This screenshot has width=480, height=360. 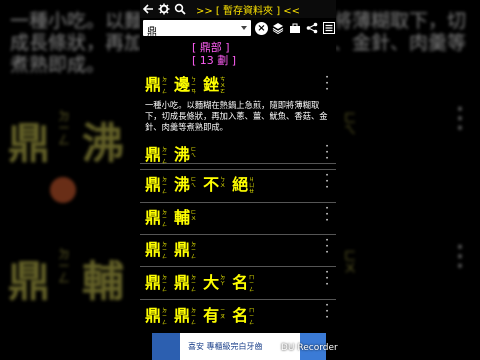 I want to click on list-item: 鼎ㄉ ㄧ ㄥ 輔ㄈ ㄨ · · ·, so click(x=238, y=218).